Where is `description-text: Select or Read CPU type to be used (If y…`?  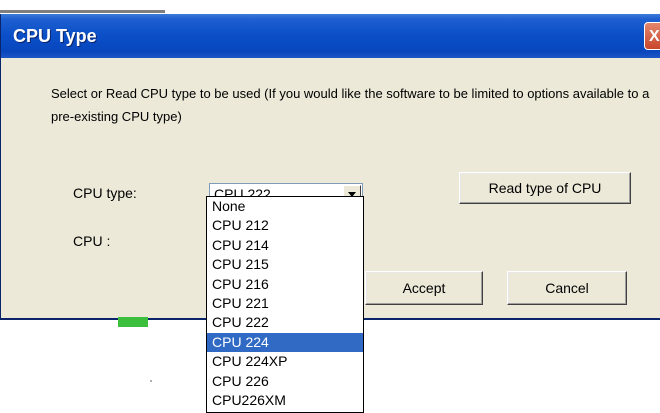 description-text: Select or Read CPU type to be used (If y… is located at coordinates (350, 105).